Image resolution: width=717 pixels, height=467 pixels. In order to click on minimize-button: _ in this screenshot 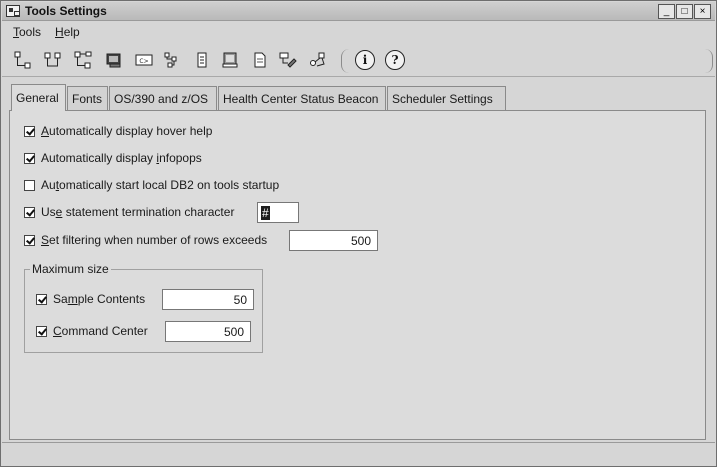, I will do `click(666, 11)`.